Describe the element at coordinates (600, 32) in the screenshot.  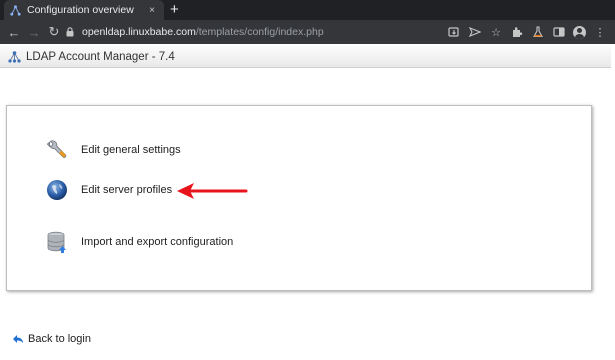
I see `menu-icon: ⋮` at that location.